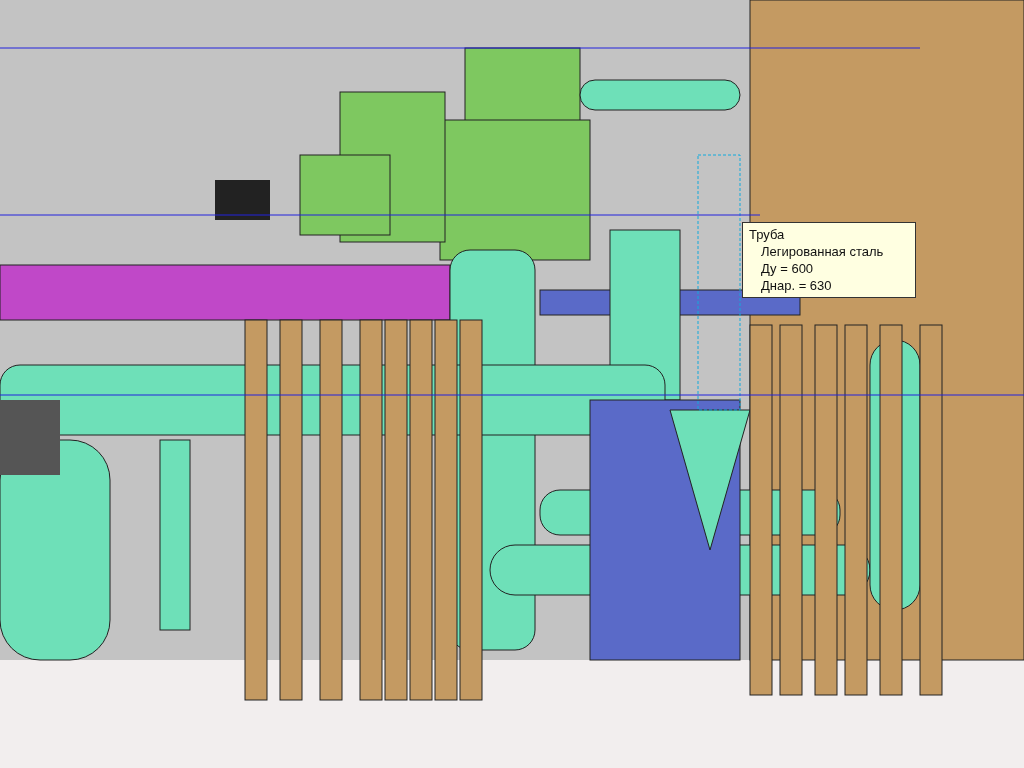  What do you see at coordinates (796, 285) in the screenshot?
I see `tooltip-line: Днар. = 630` at bounding box center [796, 285].